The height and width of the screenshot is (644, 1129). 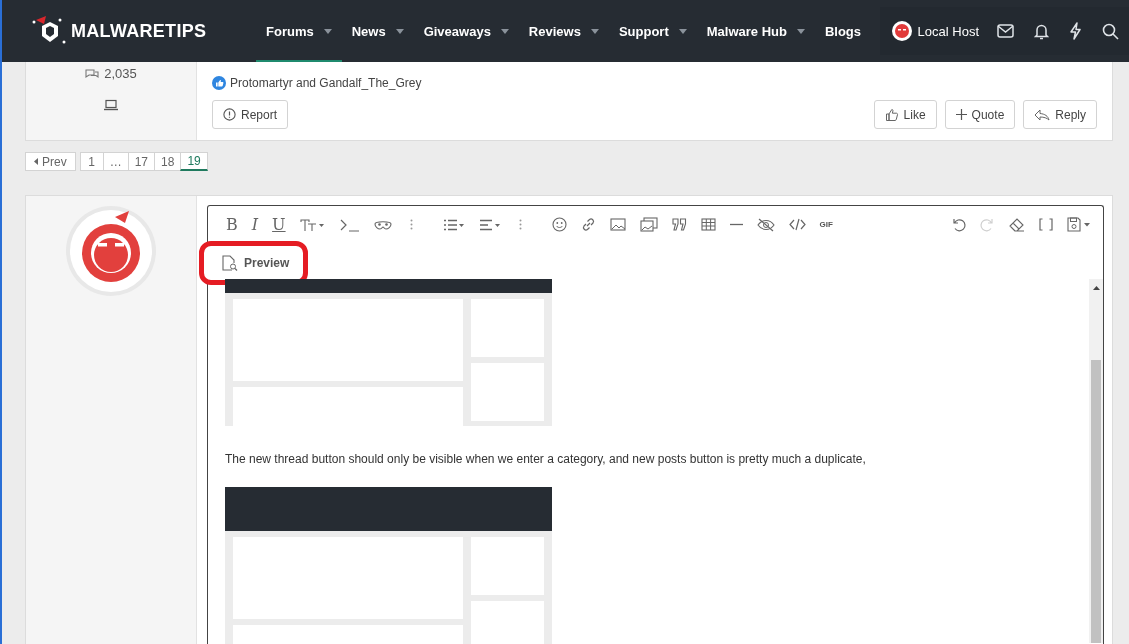 I want to click on mail-icon, so click(x=1005, y=31).